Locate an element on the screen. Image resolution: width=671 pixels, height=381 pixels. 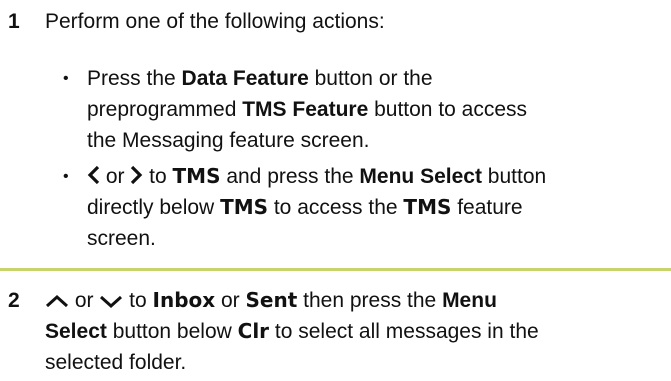
bullet-a-line-1: Press the Data Feature button or the is located at coordinates (378, 78).